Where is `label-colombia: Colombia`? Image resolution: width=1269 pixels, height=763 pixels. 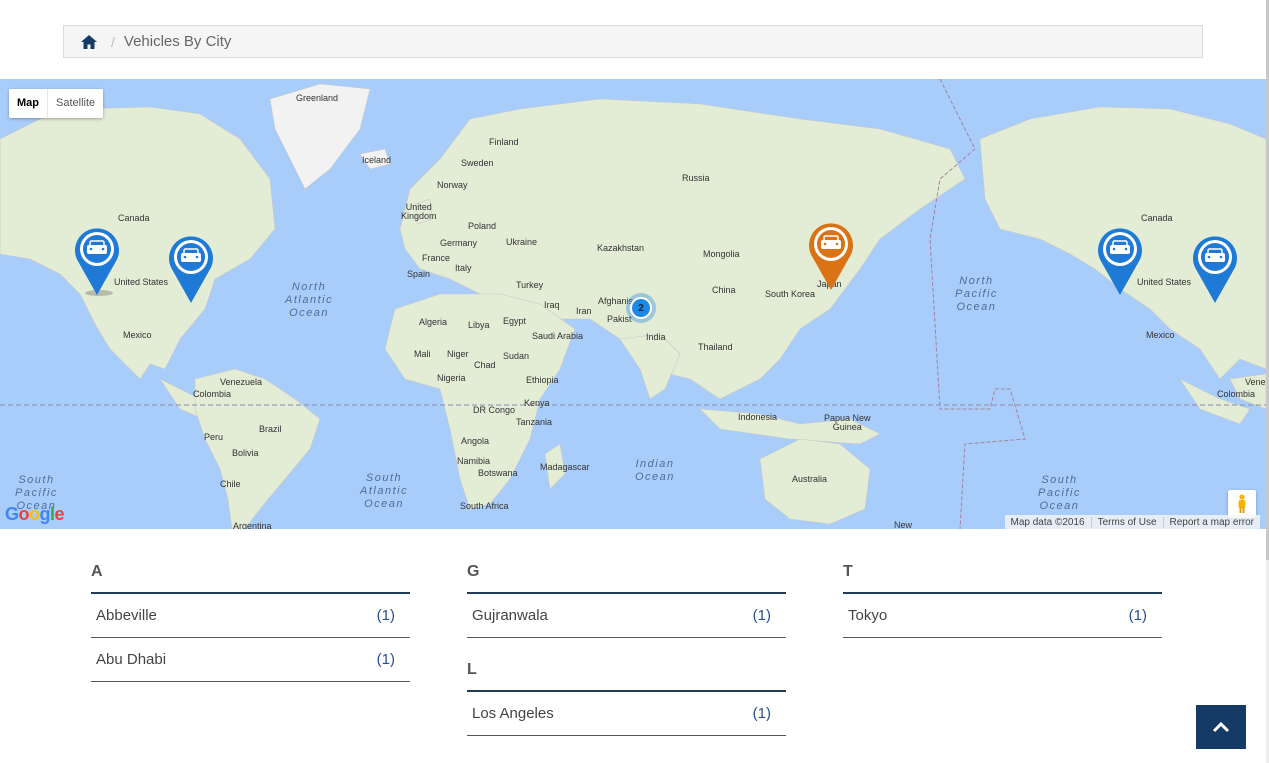
label-colombia: Colombia is located at coordinates (212, 394).